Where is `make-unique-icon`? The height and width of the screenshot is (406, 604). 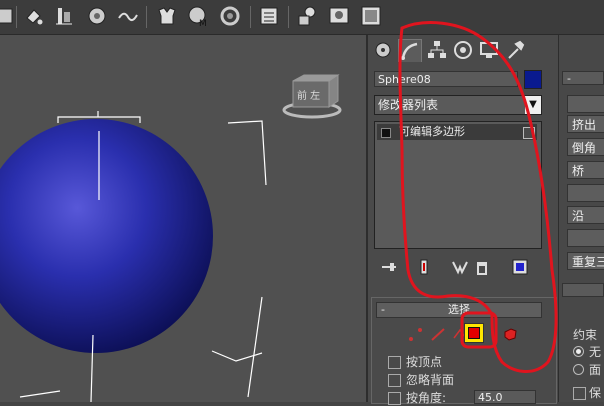
make-unique-icon is located at coordinates (460, 267).